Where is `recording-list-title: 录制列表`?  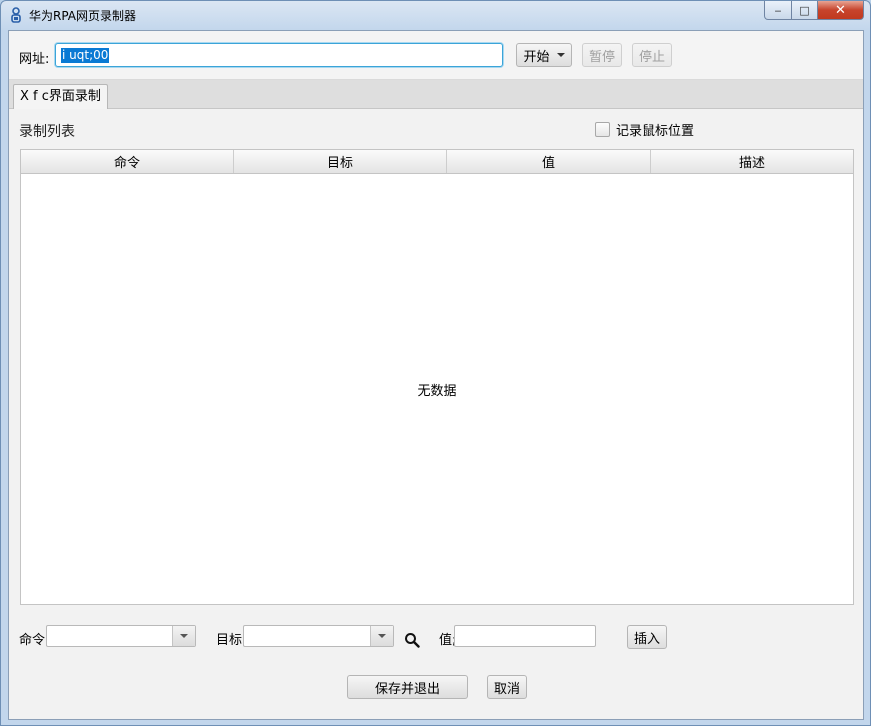 recording-list-title: 录制列表 is located at coordinates (47, 132).